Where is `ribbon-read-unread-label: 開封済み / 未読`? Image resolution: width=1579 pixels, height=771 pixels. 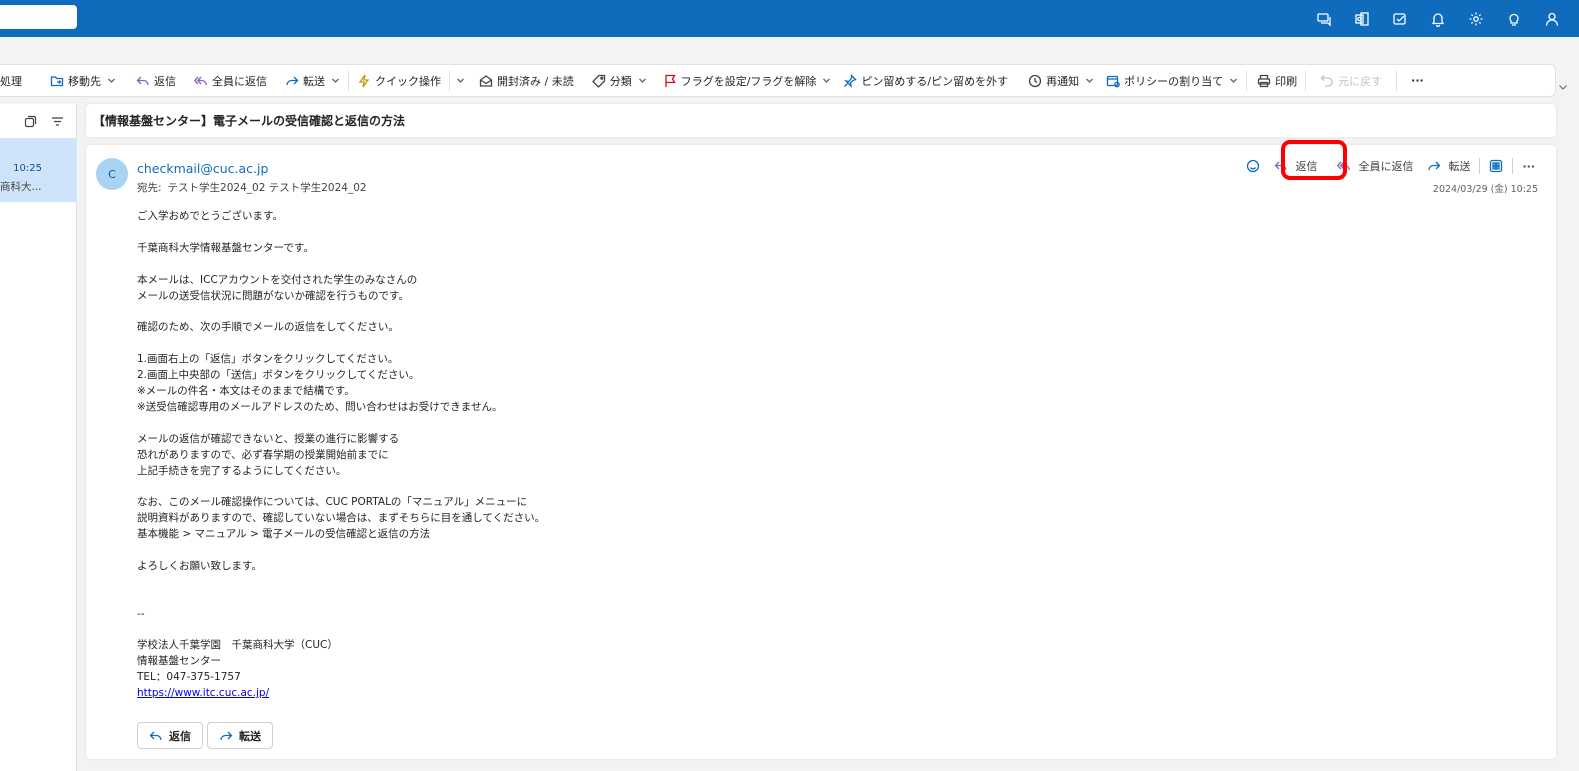
ribbon-read-unread-label: 開封済み / 未読 is located at coordinates (535, 81).